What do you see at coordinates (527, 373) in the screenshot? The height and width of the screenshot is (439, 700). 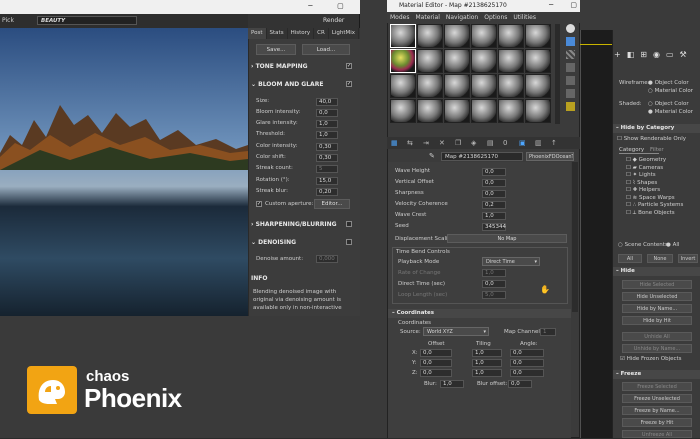 I see `angle-z-input: 0,0` at bounding box center [527, 373].